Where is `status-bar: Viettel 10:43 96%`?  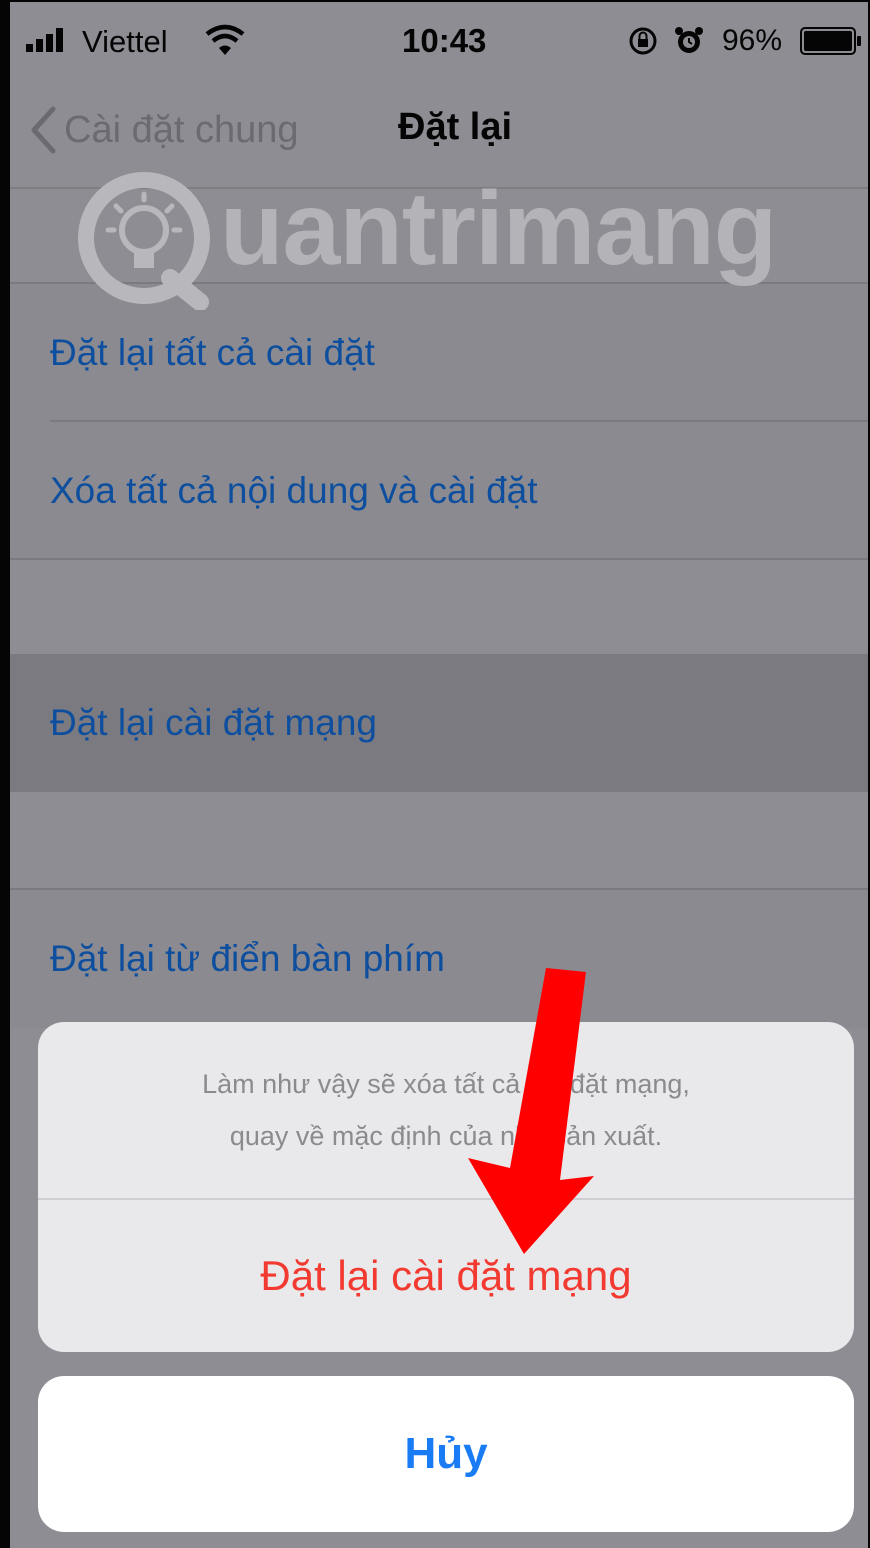
status-bar: Viettel 10:43 96% is located at coordinates (439, 42).